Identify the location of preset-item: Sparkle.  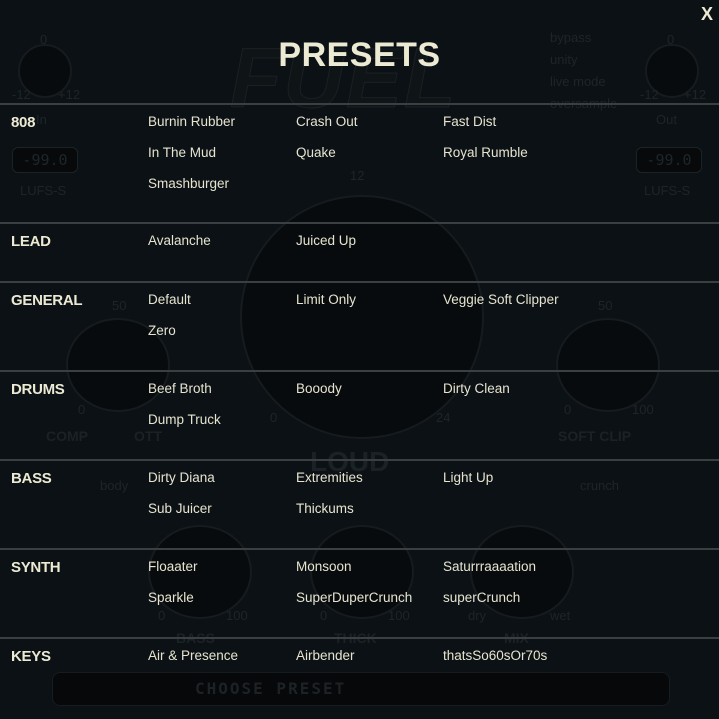
(171, 597).